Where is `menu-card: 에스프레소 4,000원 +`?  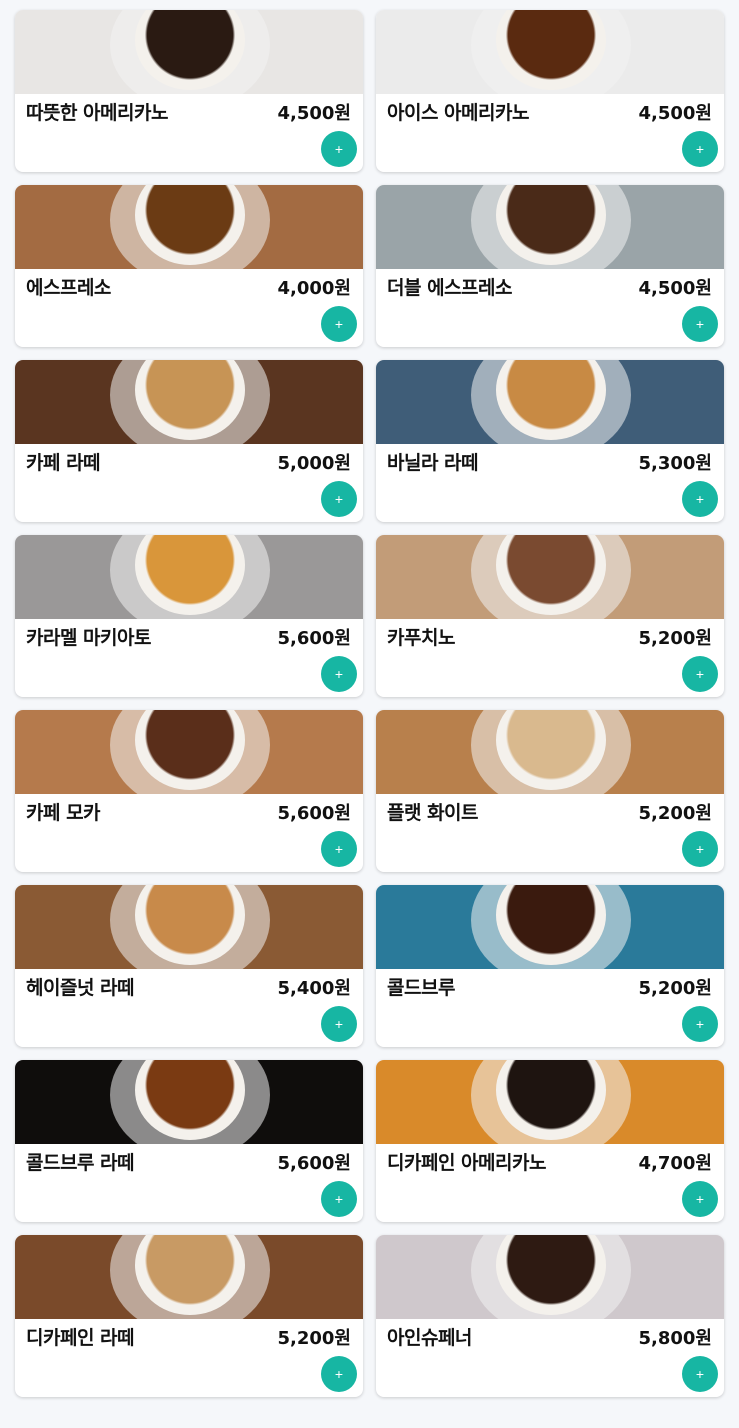
menu-card: 에스프레소 4,000원 + is located at coordinates (189, 266).